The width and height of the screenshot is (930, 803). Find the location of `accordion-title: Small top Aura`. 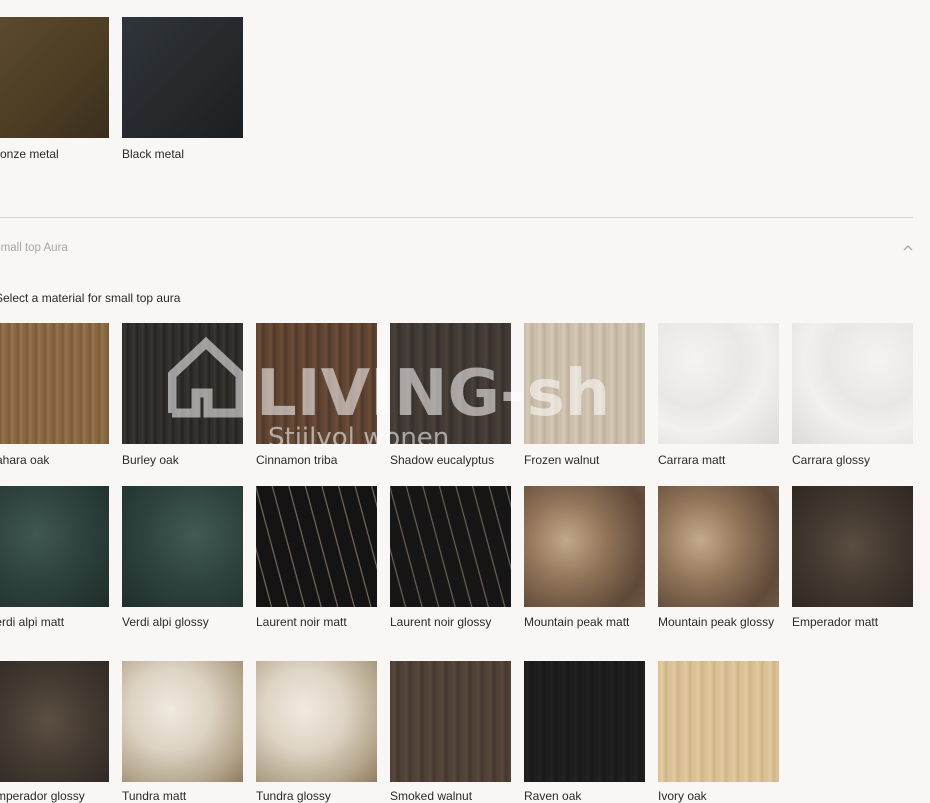

accordion-title: Small top Aura is located at coordinates (34, 248).